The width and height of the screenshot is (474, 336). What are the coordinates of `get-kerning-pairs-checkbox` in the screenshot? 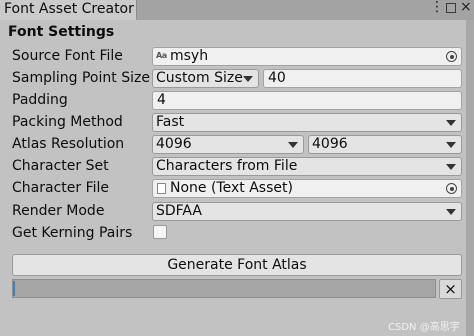 It's located at (160, 232).